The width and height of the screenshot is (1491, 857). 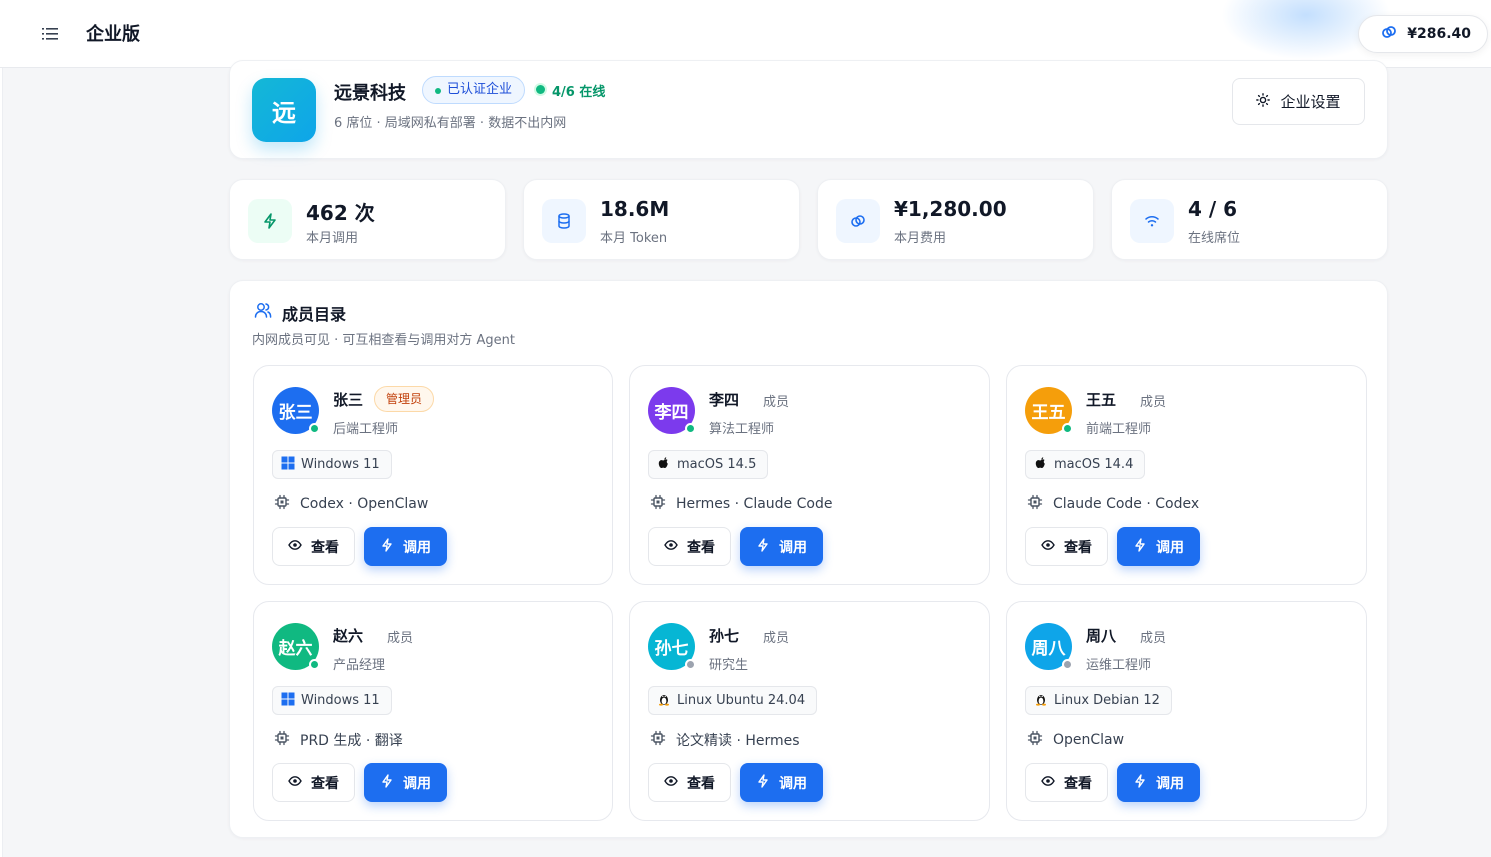 I want to click on avatar-text: 李四, so click(x=671, y=413).